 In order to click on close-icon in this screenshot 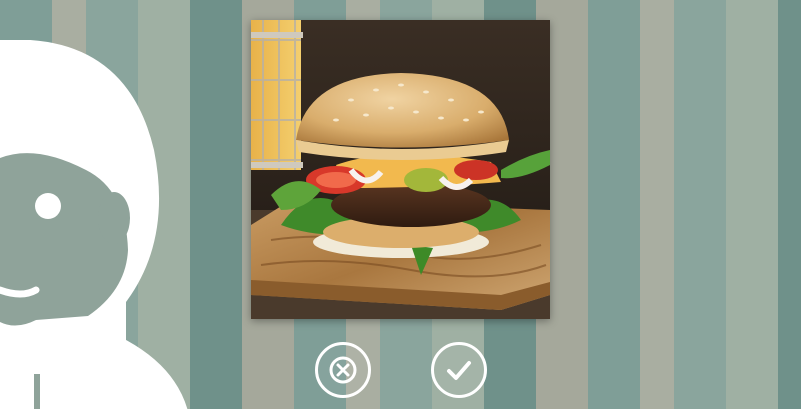, I will do `click(343, 370)`.